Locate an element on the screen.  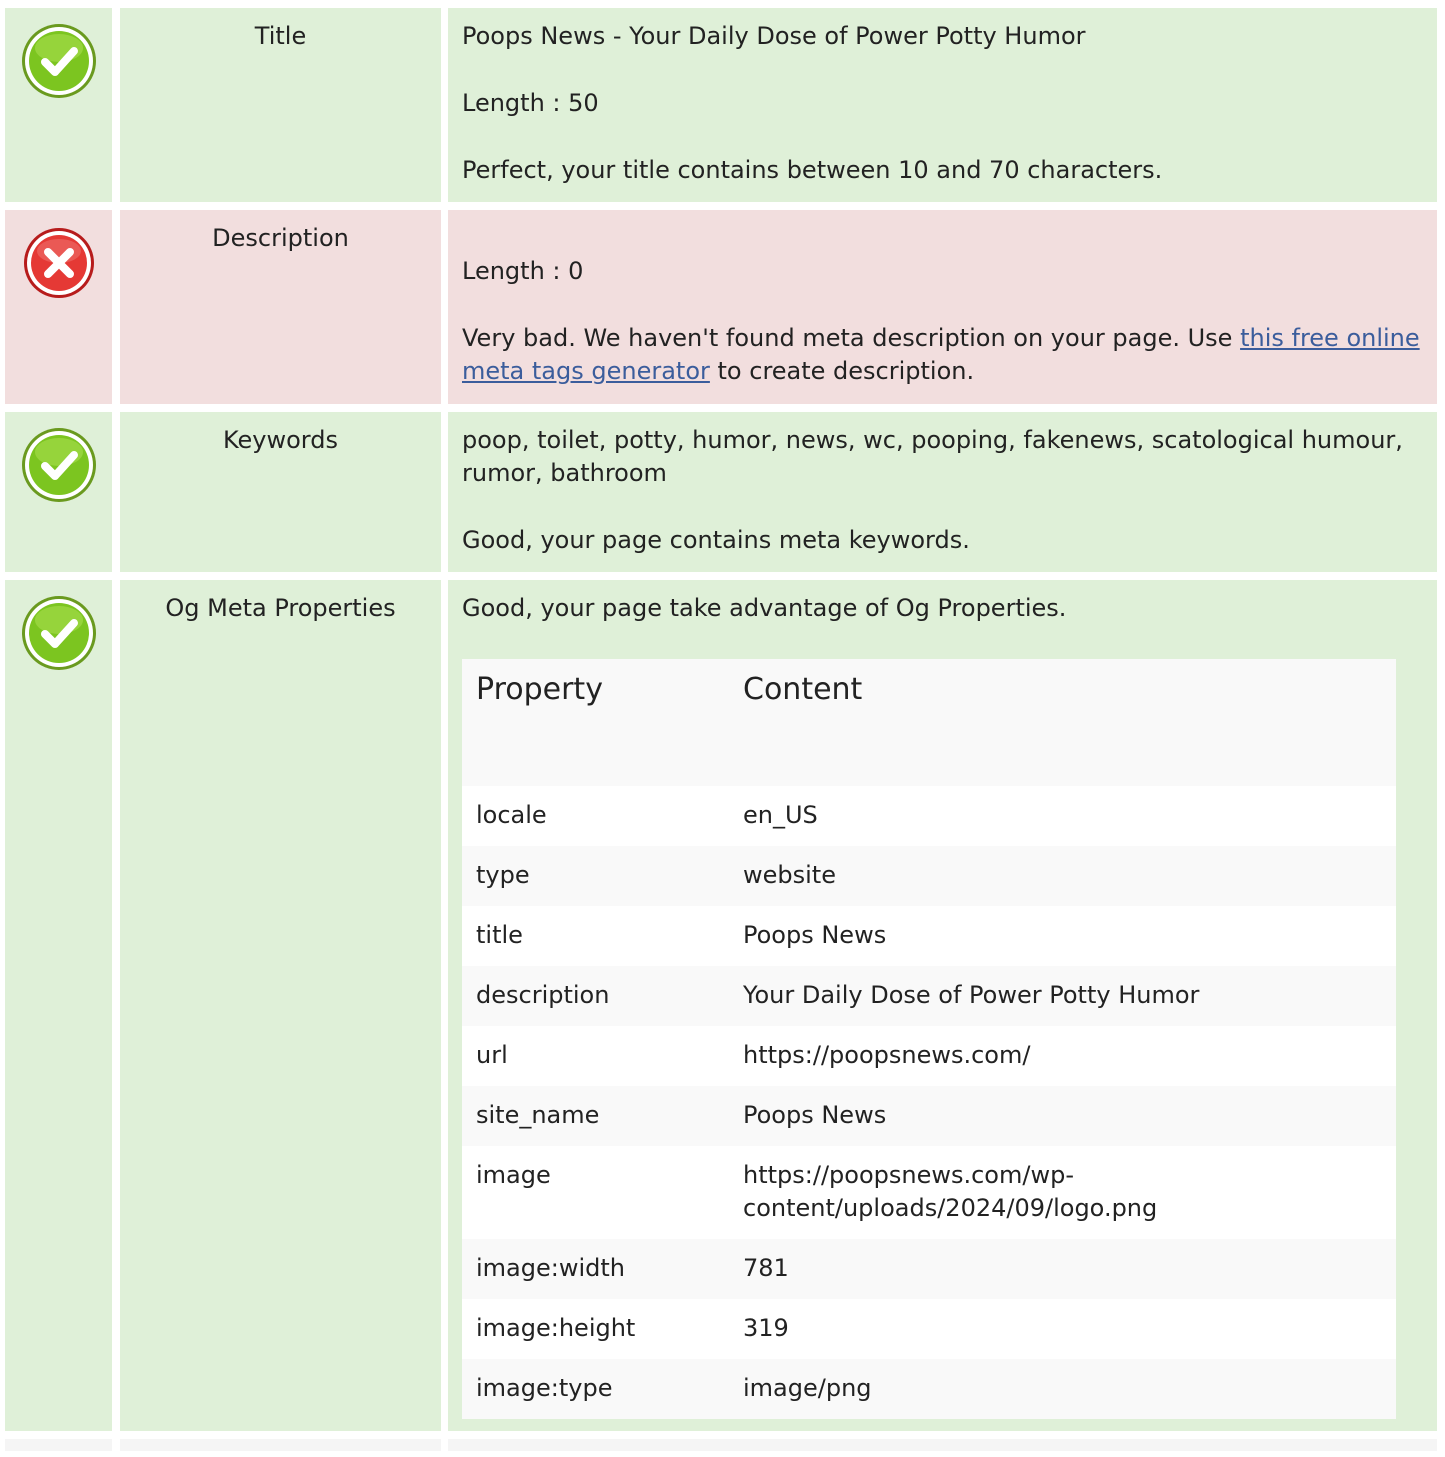
property-cell: url is located at coordinates (595, 1056).